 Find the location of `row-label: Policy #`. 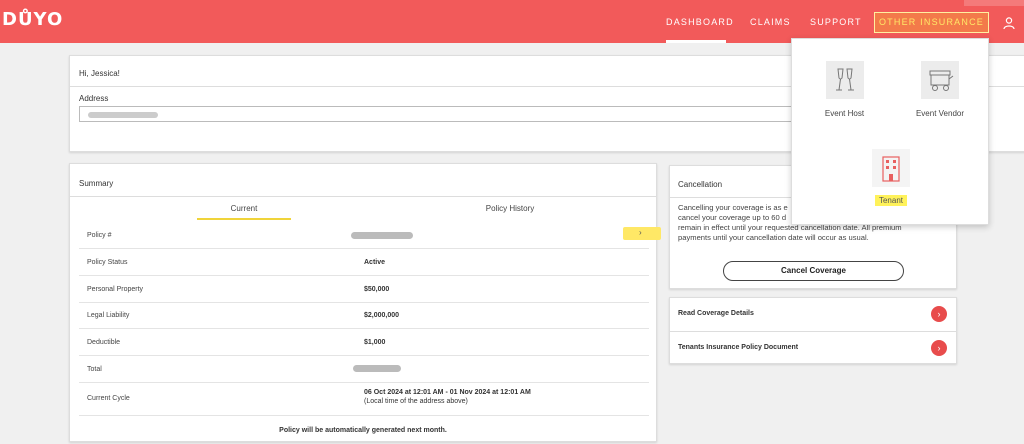

row-label: Policy # is located at coordinates (99, 235).